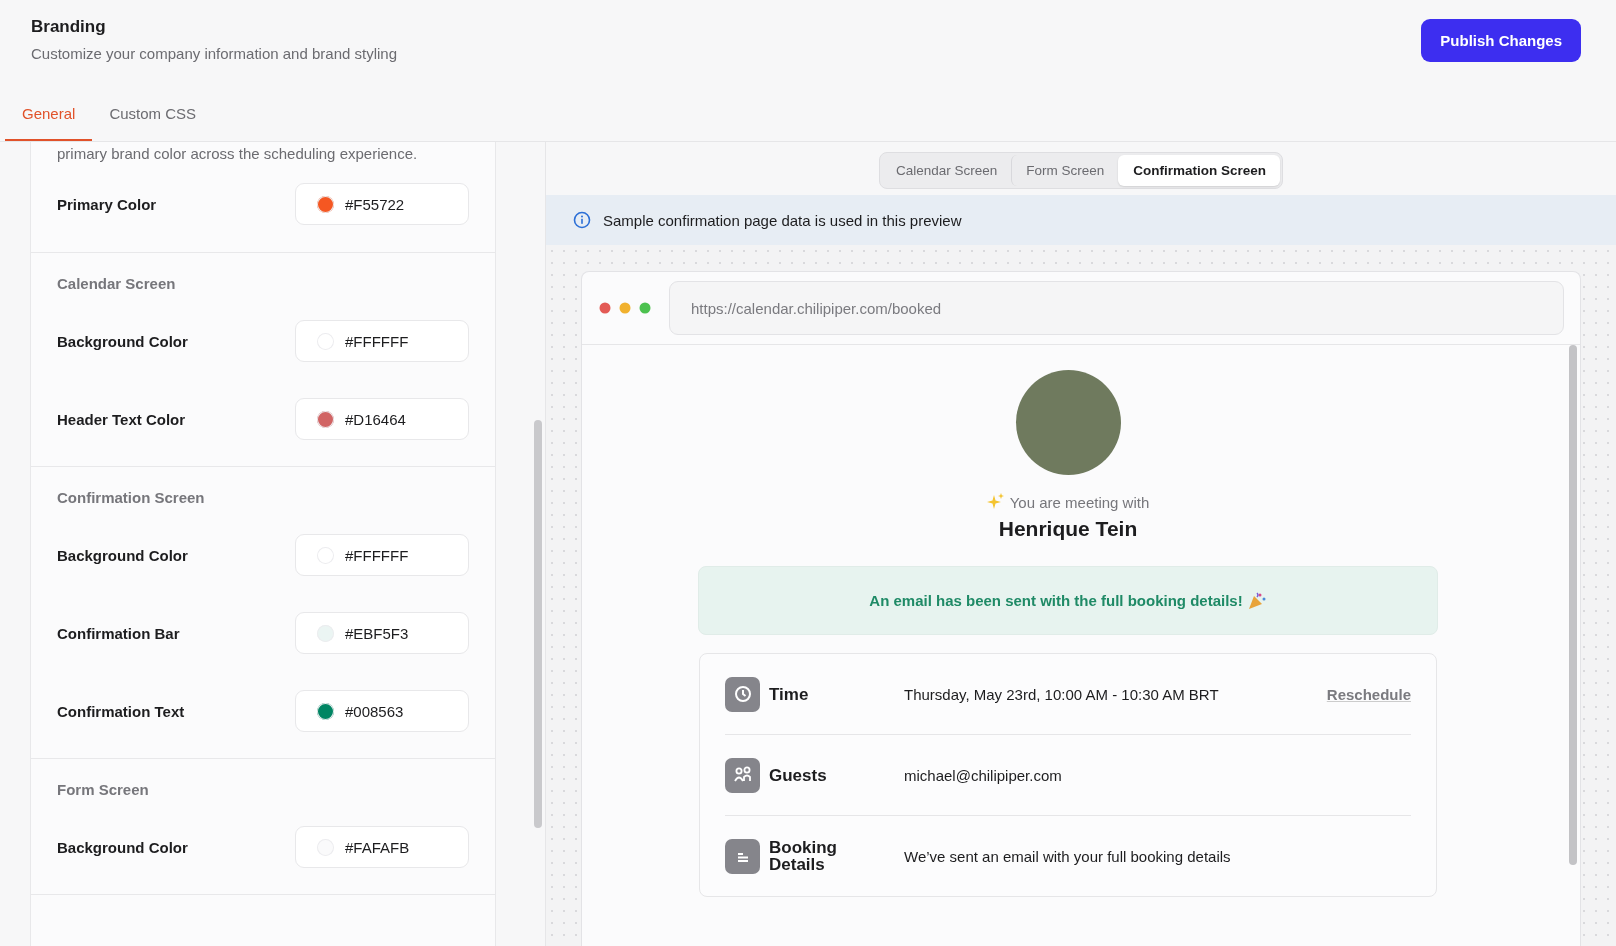 This screenshot has height=946, width=1616. What do you see at coordinates (382, 847) in the screenshot?
I see `color-input-field: #FAFAFB` at bounding box center [382, 847].